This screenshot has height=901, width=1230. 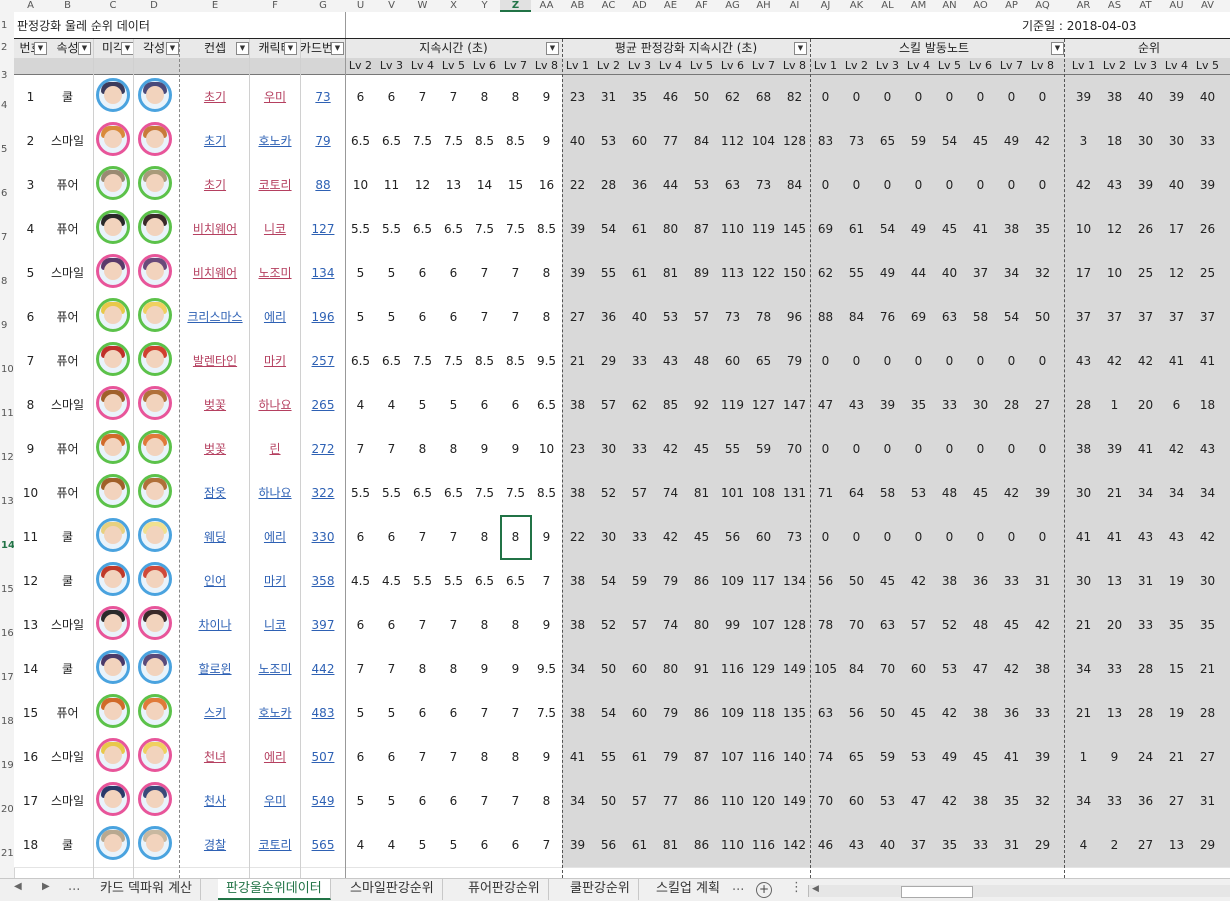 I want to click on cell-avg-duration: 53, so click(x=670, y=317).